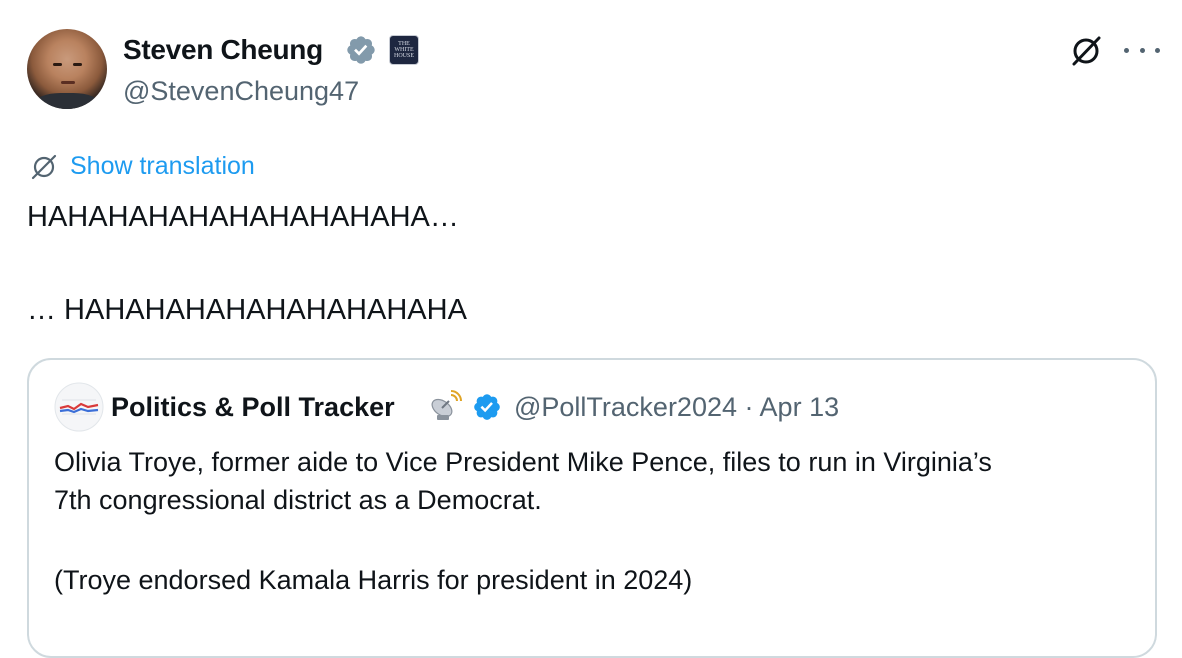 The height and width of the screenshot is (658, 1182). What do you see at coordinates (241, 91) in the screenshot?
I see `author-handle: @StevenCheung47` at bounding box center [241, 91].